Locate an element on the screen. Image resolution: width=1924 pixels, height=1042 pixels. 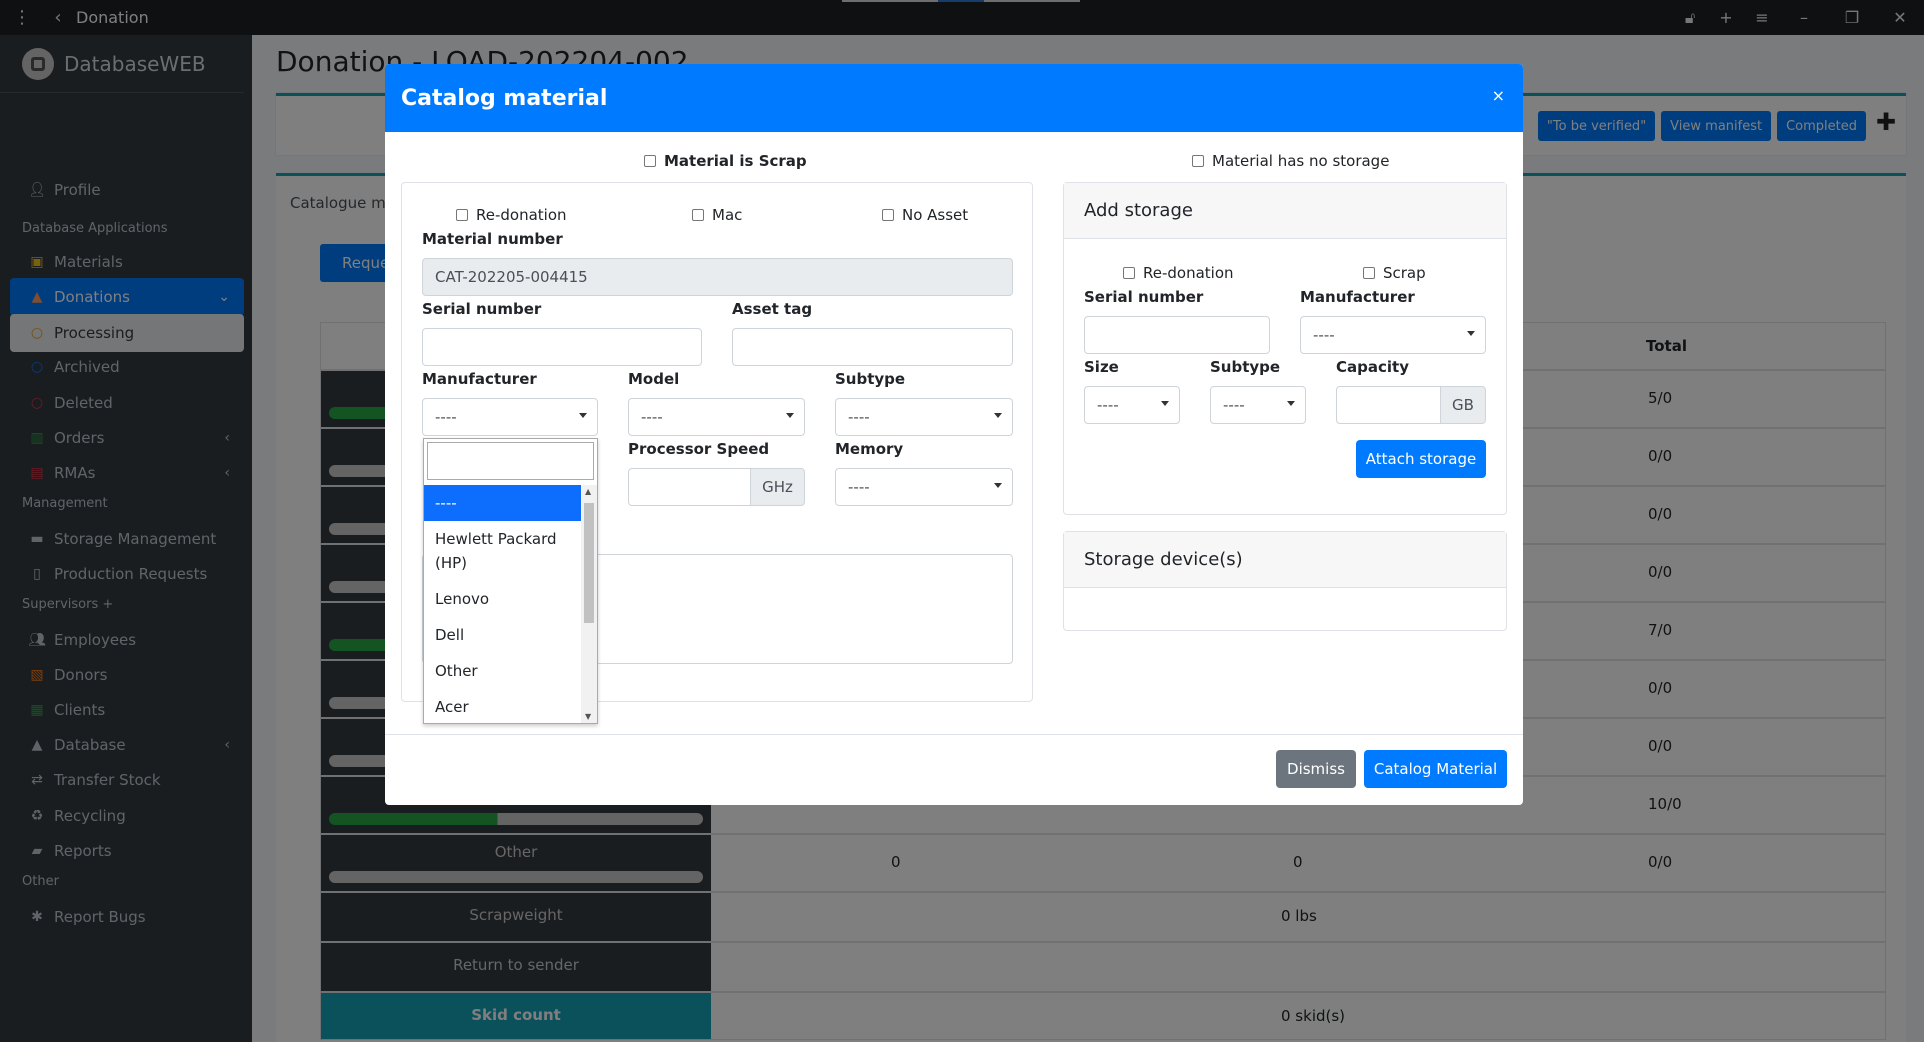
dropdown-option: Dell is located at coordinates (503, 635).